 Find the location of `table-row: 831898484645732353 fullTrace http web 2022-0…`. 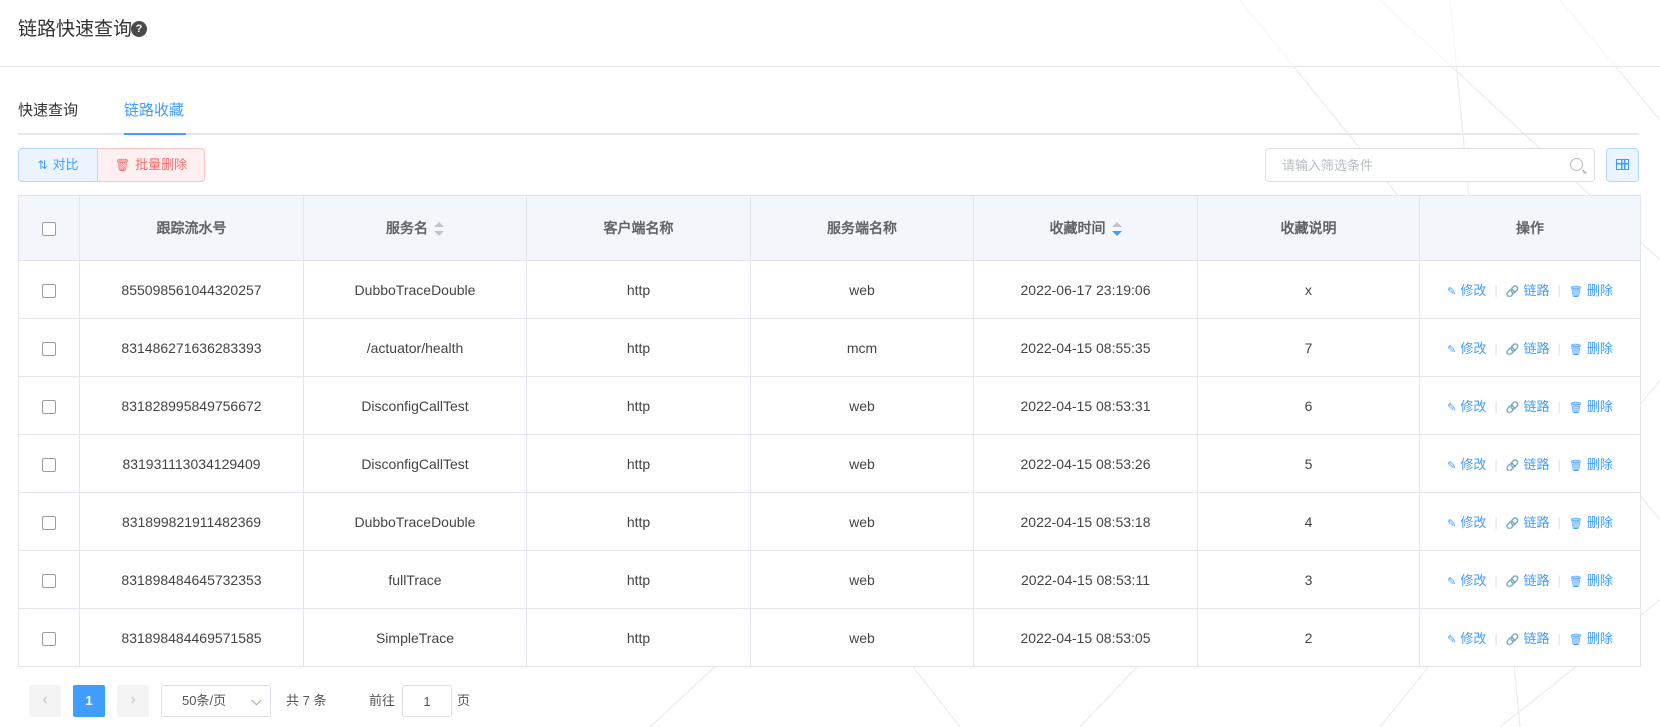

table-row: 831898484645732353 fullTrace http web 2022-0… is located at coordinates (829, 579).